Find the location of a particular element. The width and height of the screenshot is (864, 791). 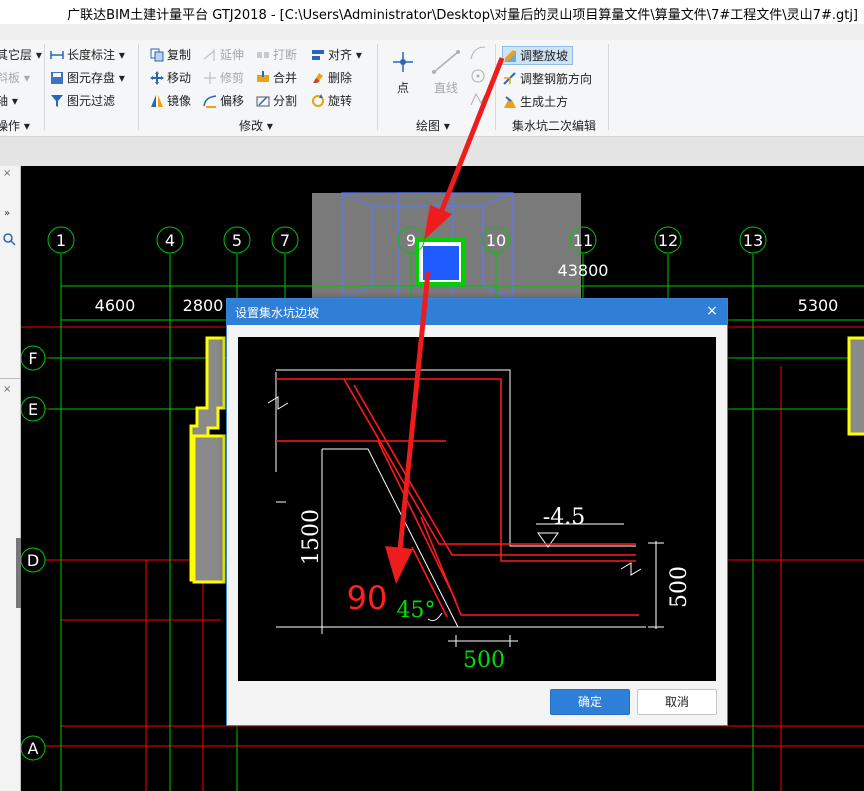

generate-earthwork-button: 生成土方 is located at coordinates (535, 102).